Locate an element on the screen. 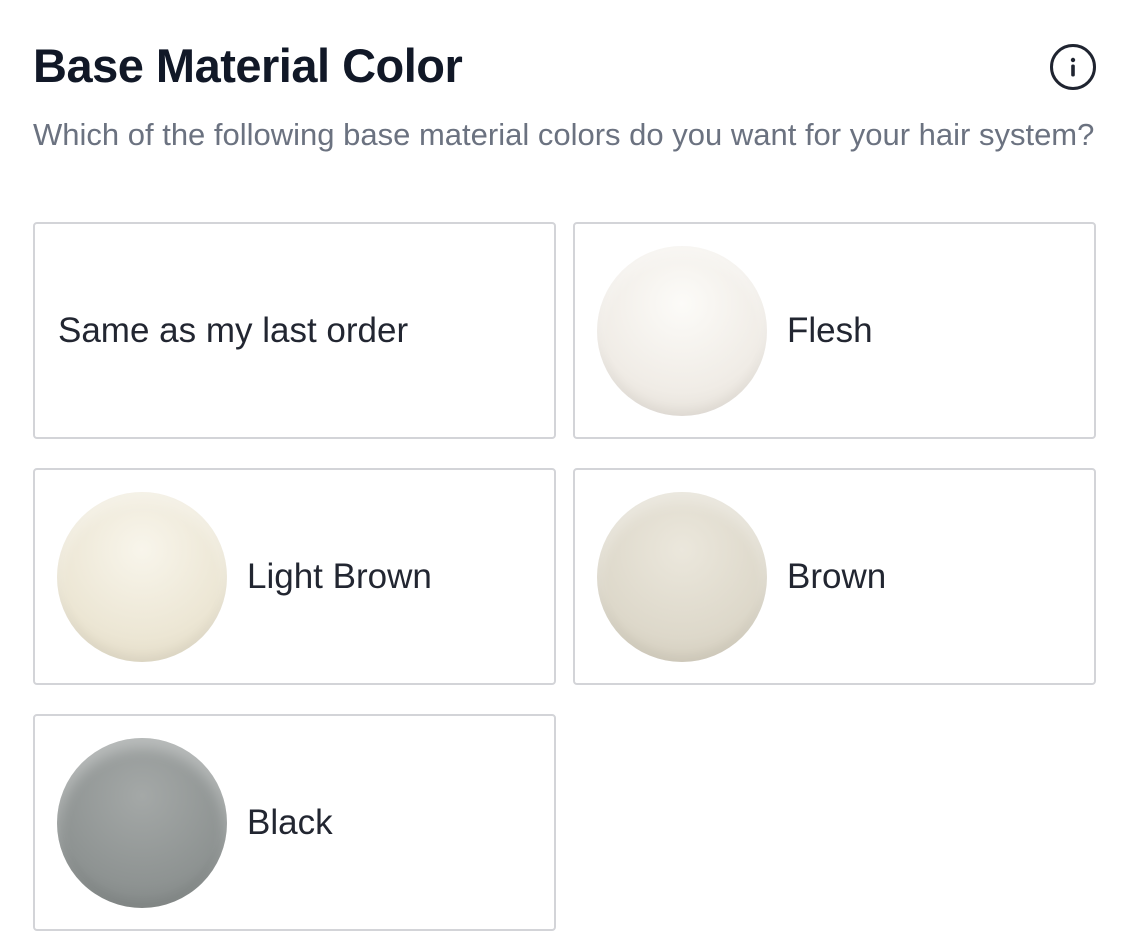 The image size is (1124, 940). light-brown-swatch is located at coordinates (142, 576).